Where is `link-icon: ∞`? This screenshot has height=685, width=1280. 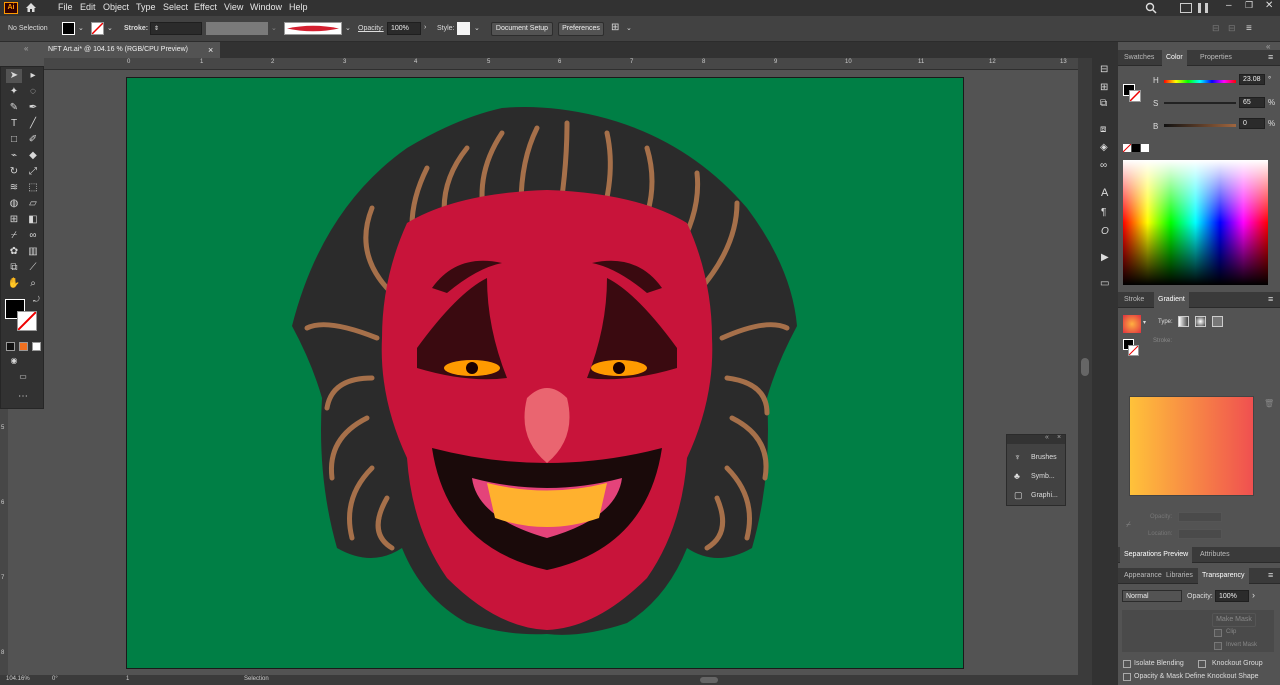 link-icon: ∞ is located at coordinates (1103, 165).